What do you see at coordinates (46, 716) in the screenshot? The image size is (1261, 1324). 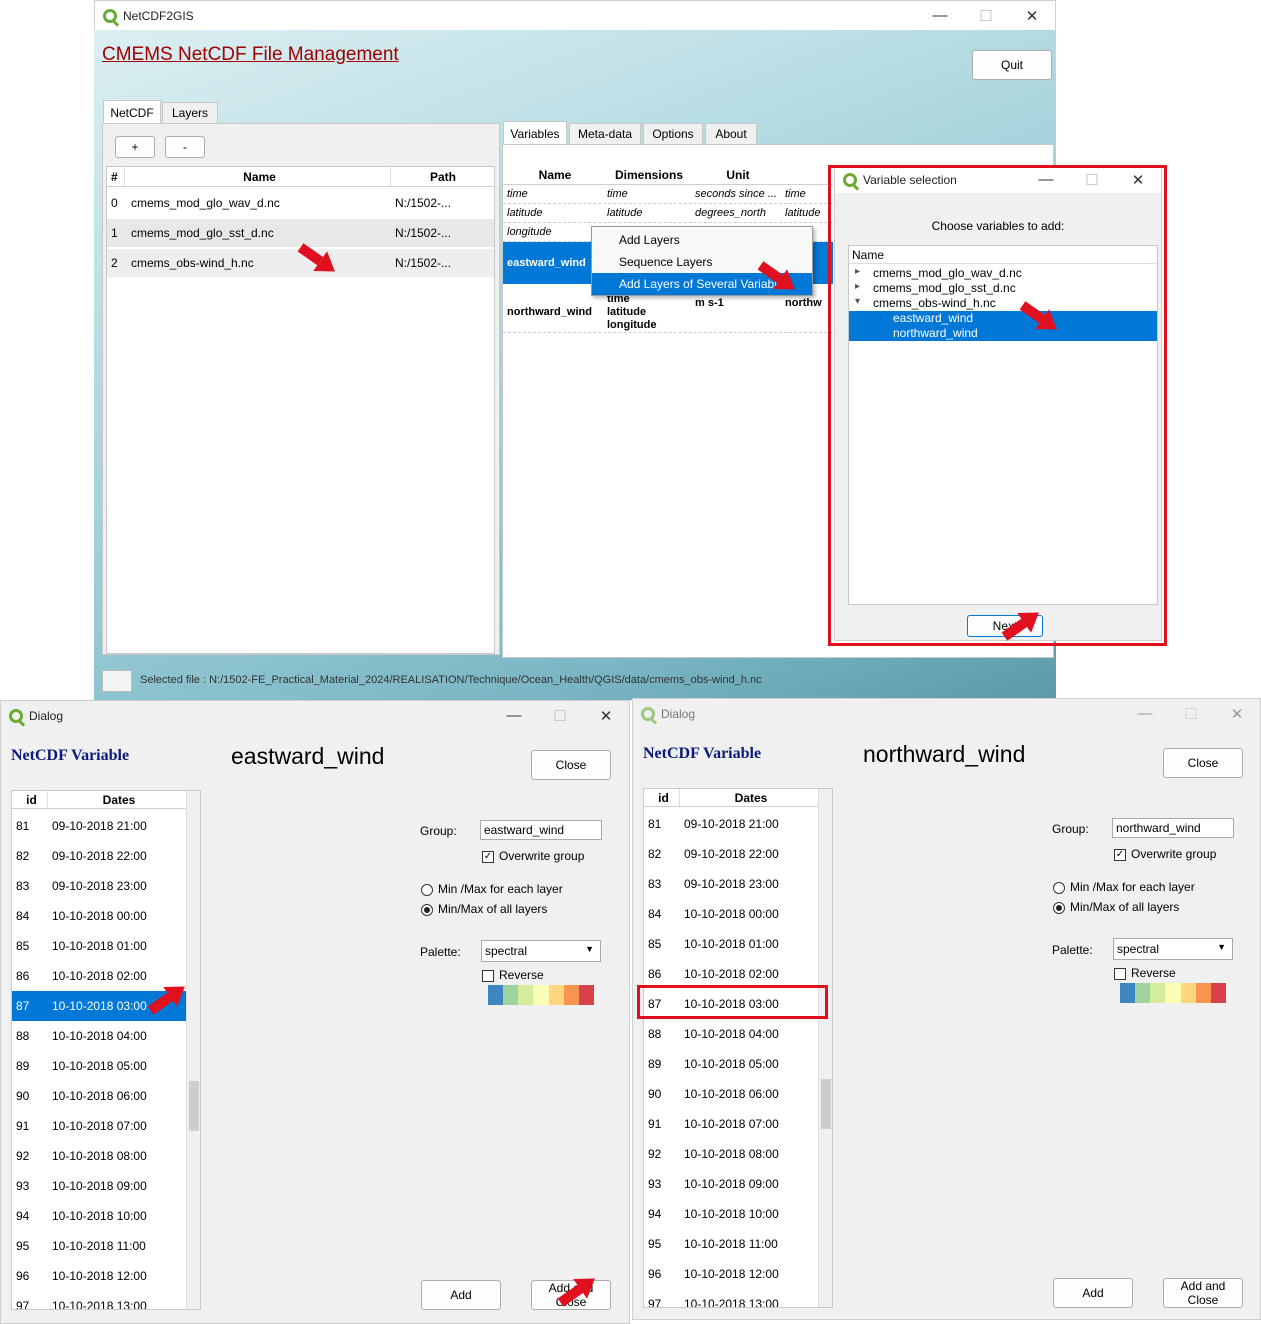 I see `dialog-title: Dialog` at bounding box center [46, 716].